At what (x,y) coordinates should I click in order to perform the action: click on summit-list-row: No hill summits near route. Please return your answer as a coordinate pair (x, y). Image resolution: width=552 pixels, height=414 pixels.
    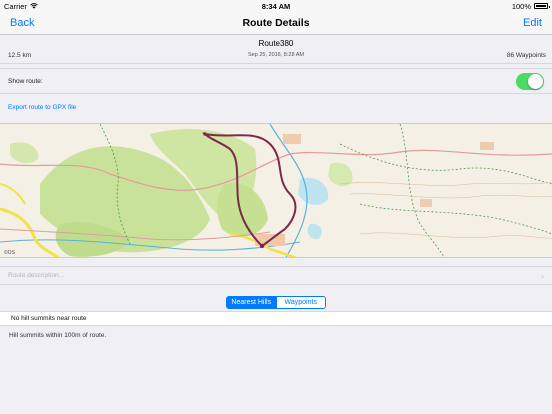
    Looking at the image, I should click on (276, 318).